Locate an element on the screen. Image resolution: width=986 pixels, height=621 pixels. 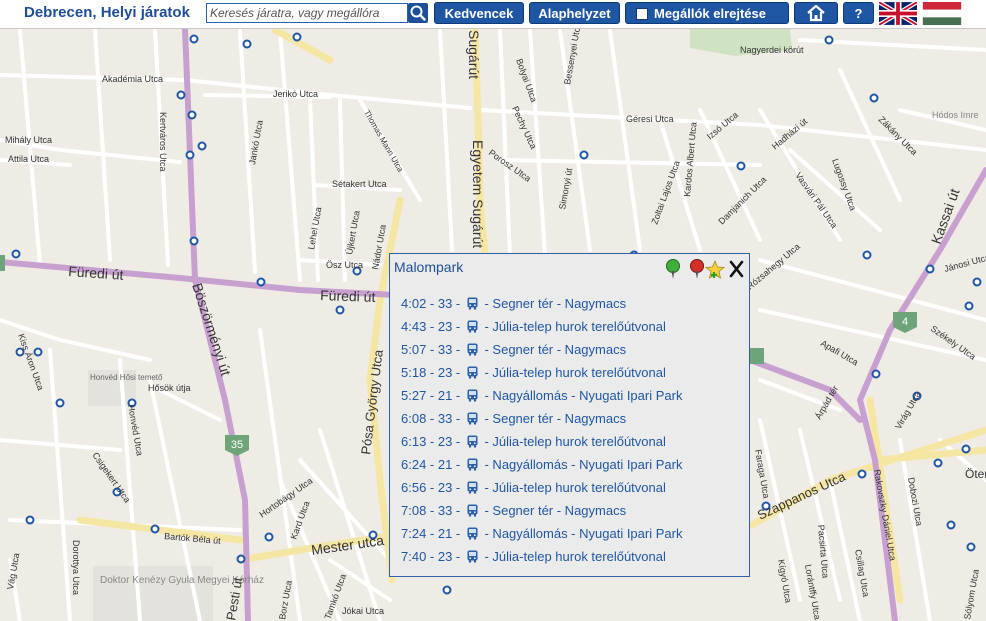
departure-row: 7:08 - 33 - - Segner tér - Nagymacs is located at coordinates (513, 510).